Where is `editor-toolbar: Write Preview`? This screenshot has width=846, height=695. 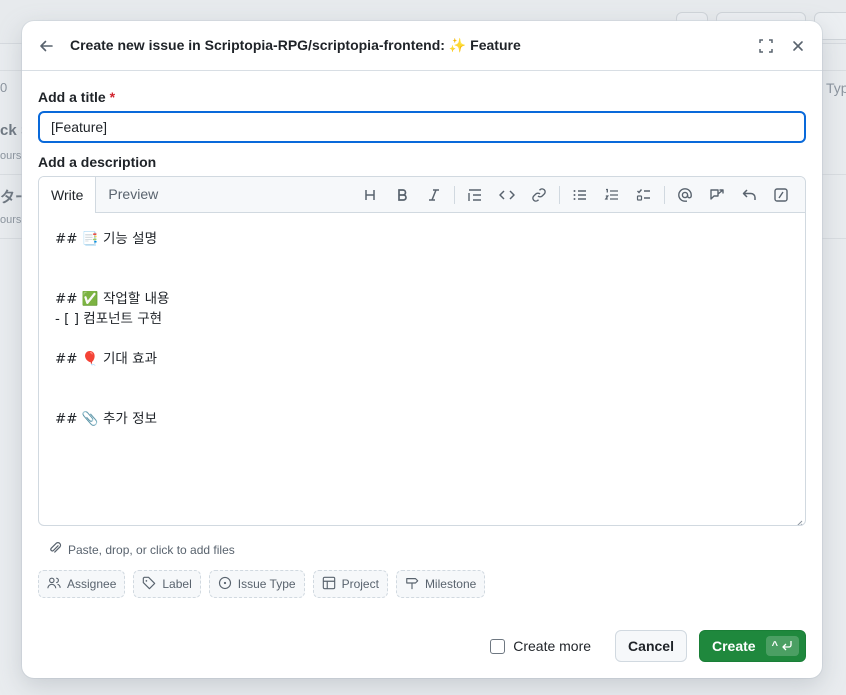 editor-toolbar: Write Preview is located at coordinates (422, 195).